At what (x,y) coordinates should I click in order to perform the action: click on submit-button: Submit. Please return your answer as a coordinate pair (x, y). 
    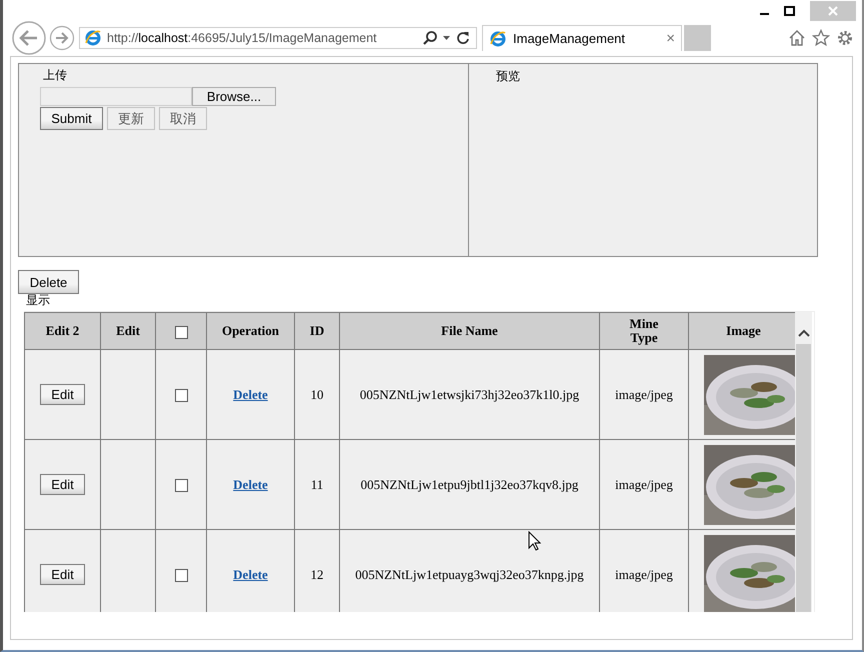
    Looking at the image, I should click on (71, 118).